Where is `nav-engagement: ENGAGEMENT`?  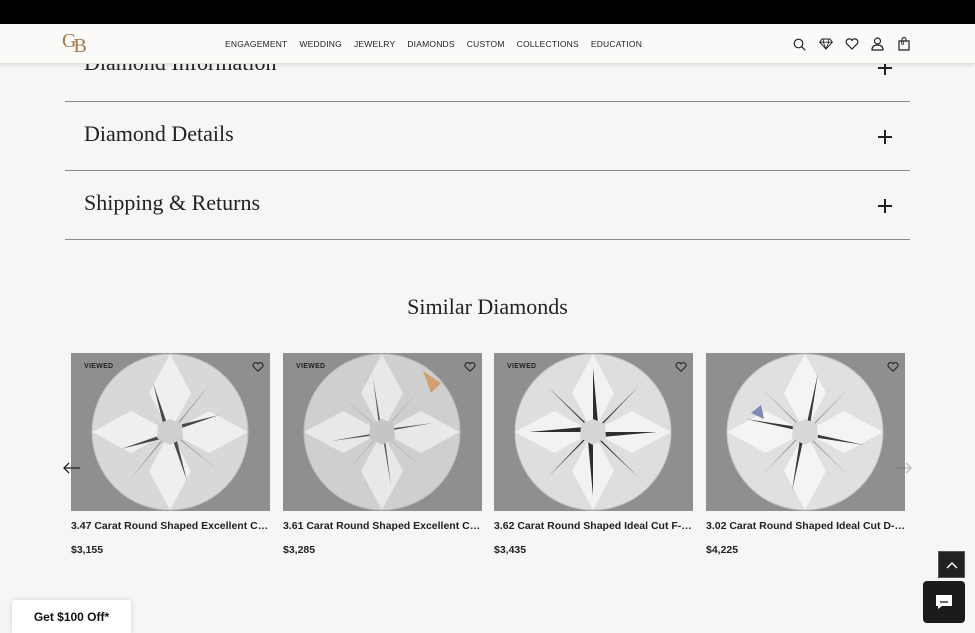
nav-engagement: ENGAGEMENT is located at coordinates (256, 44).